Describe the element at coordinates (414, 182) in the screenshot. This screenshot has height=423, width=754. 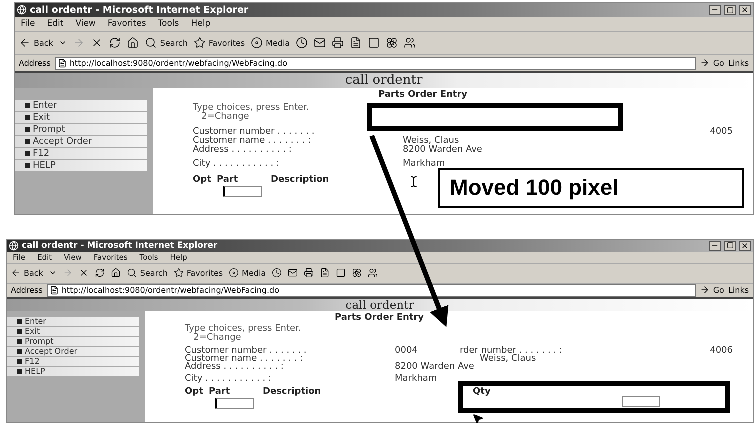
I see `text-cursor-icon` at that location.